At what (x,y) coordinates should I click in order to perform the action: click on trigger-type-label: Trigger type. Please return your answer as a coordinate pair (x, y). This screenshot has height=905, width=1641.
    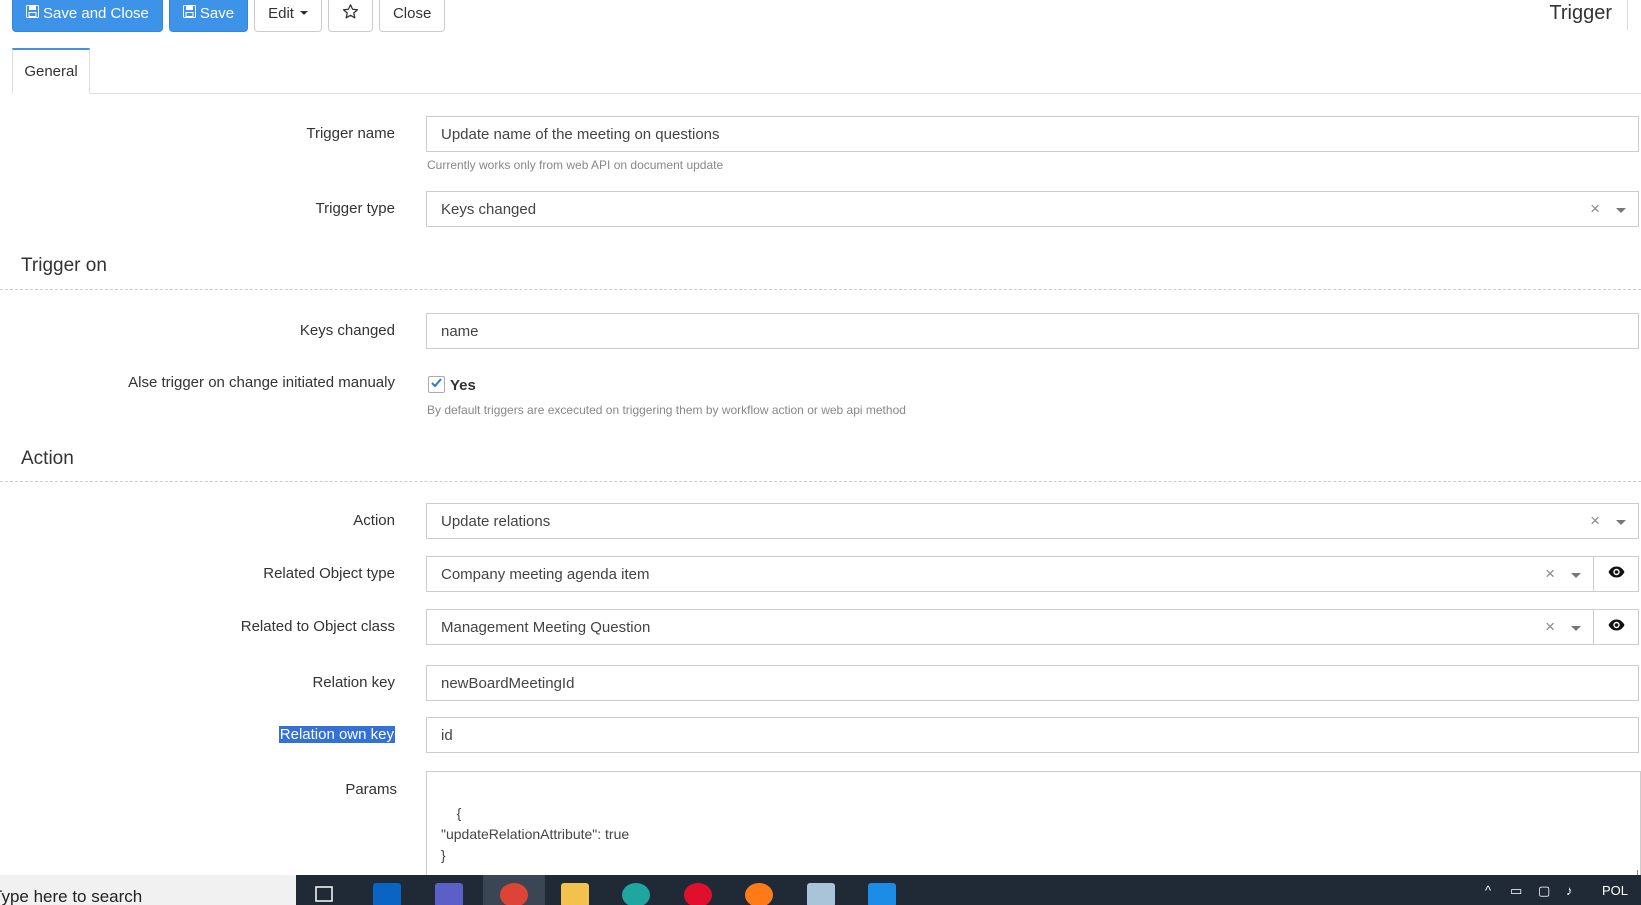
    Looking at the image, I should click on (355, 208).